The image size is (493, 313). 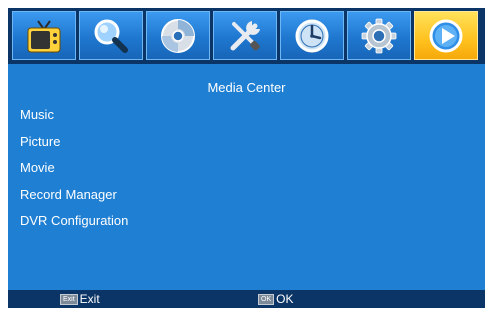 I want to click on tile-search, so click(x=111, y=35).